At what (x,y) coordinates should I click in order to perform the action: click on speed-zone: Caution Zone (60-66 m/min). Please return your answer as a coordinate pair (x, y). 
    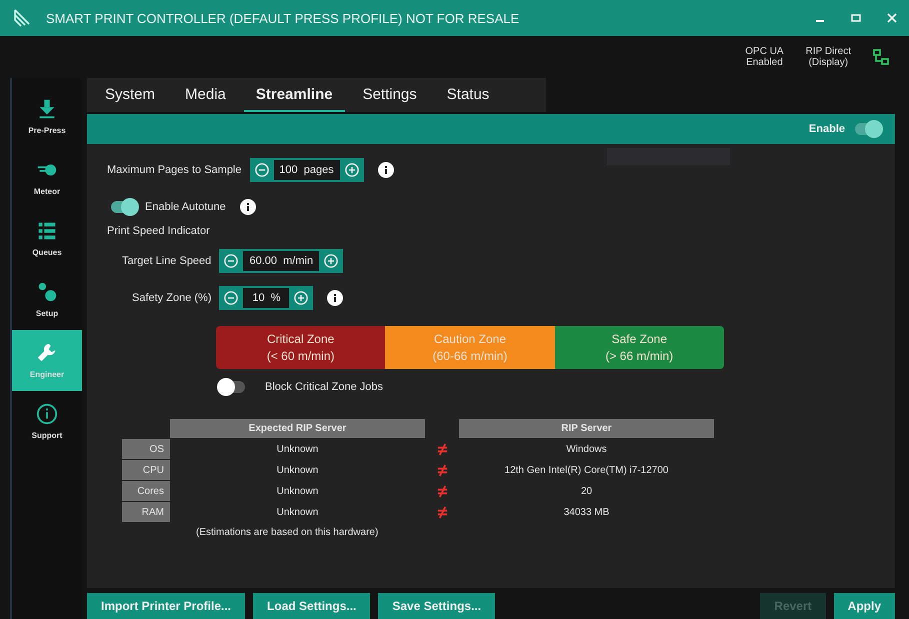
    Looking at the image, I should click on (470, 347).